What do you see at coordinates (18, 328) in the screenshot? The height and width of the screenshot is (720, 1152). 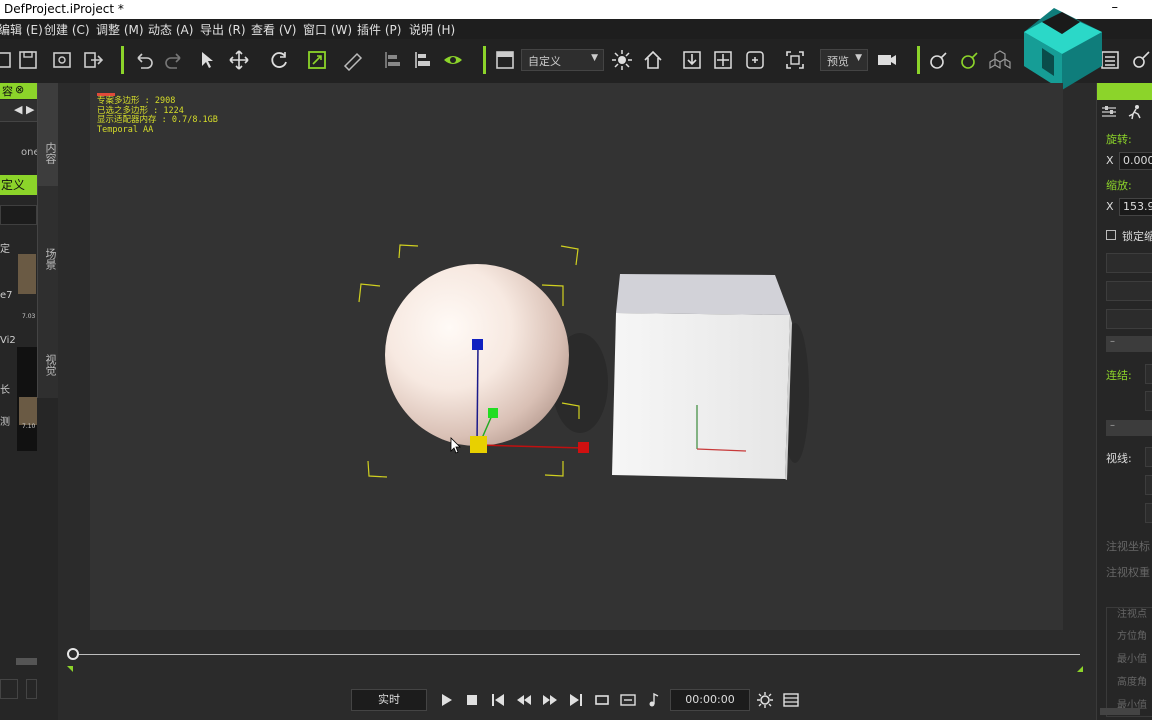 I see `list-item: 7.03 Vi2` at bounding box center [18, 328].